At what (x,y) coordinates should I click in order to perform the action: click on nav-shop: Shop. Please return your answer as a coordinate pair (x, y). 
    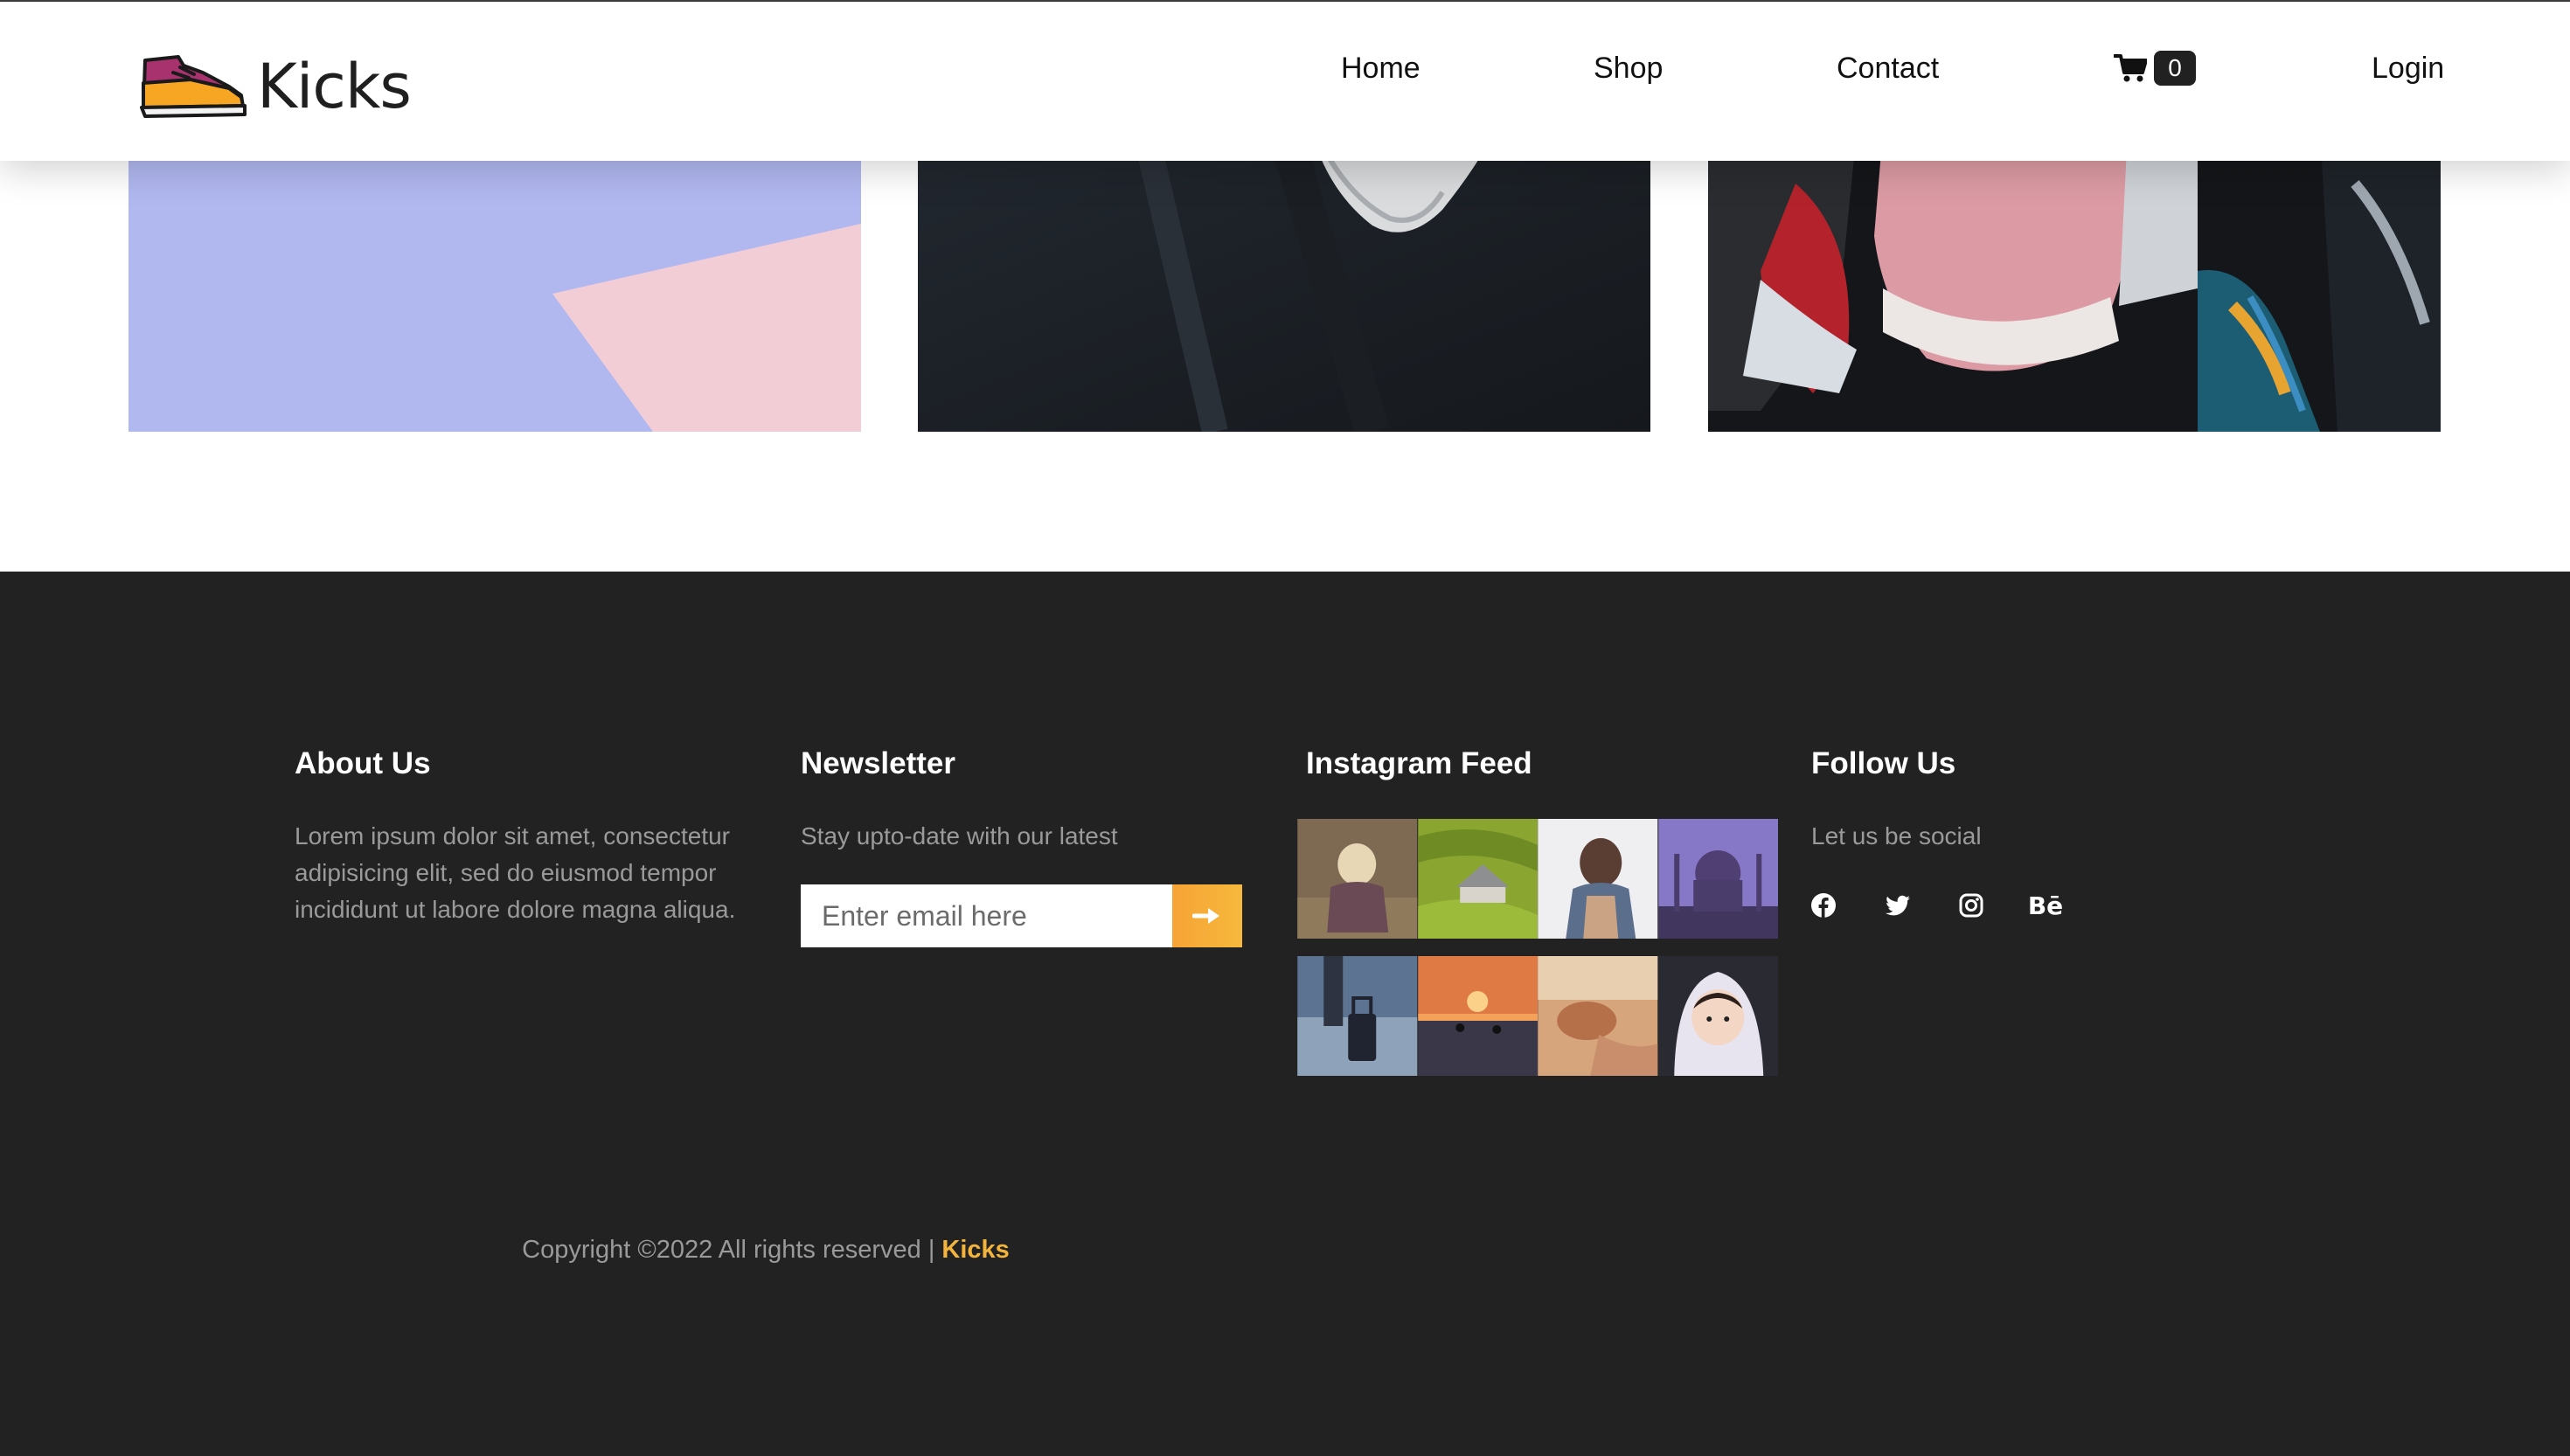
    Looking at the image, I should click on (1628, 68).